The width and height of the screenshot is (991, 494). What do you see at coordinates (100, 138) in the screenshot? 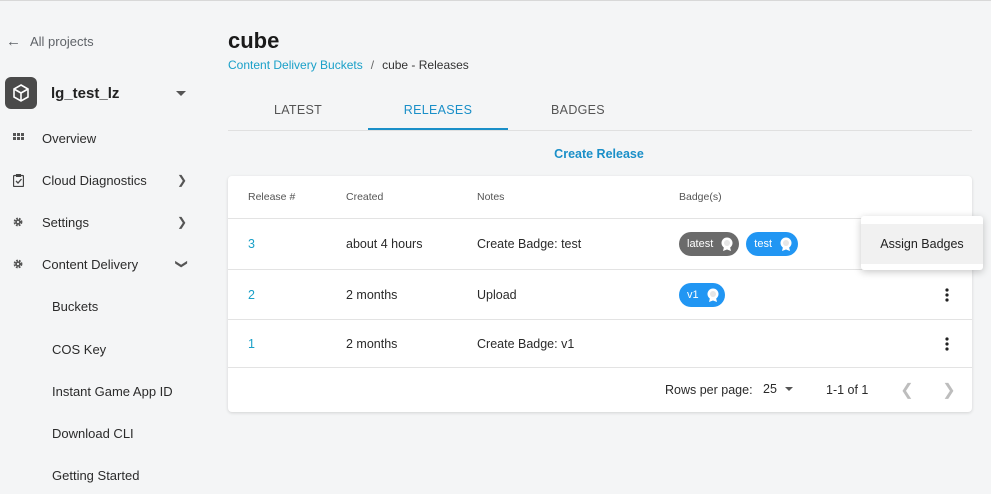
I see `sidebar-item-overview: Overview` at bounding box center [100, 138].